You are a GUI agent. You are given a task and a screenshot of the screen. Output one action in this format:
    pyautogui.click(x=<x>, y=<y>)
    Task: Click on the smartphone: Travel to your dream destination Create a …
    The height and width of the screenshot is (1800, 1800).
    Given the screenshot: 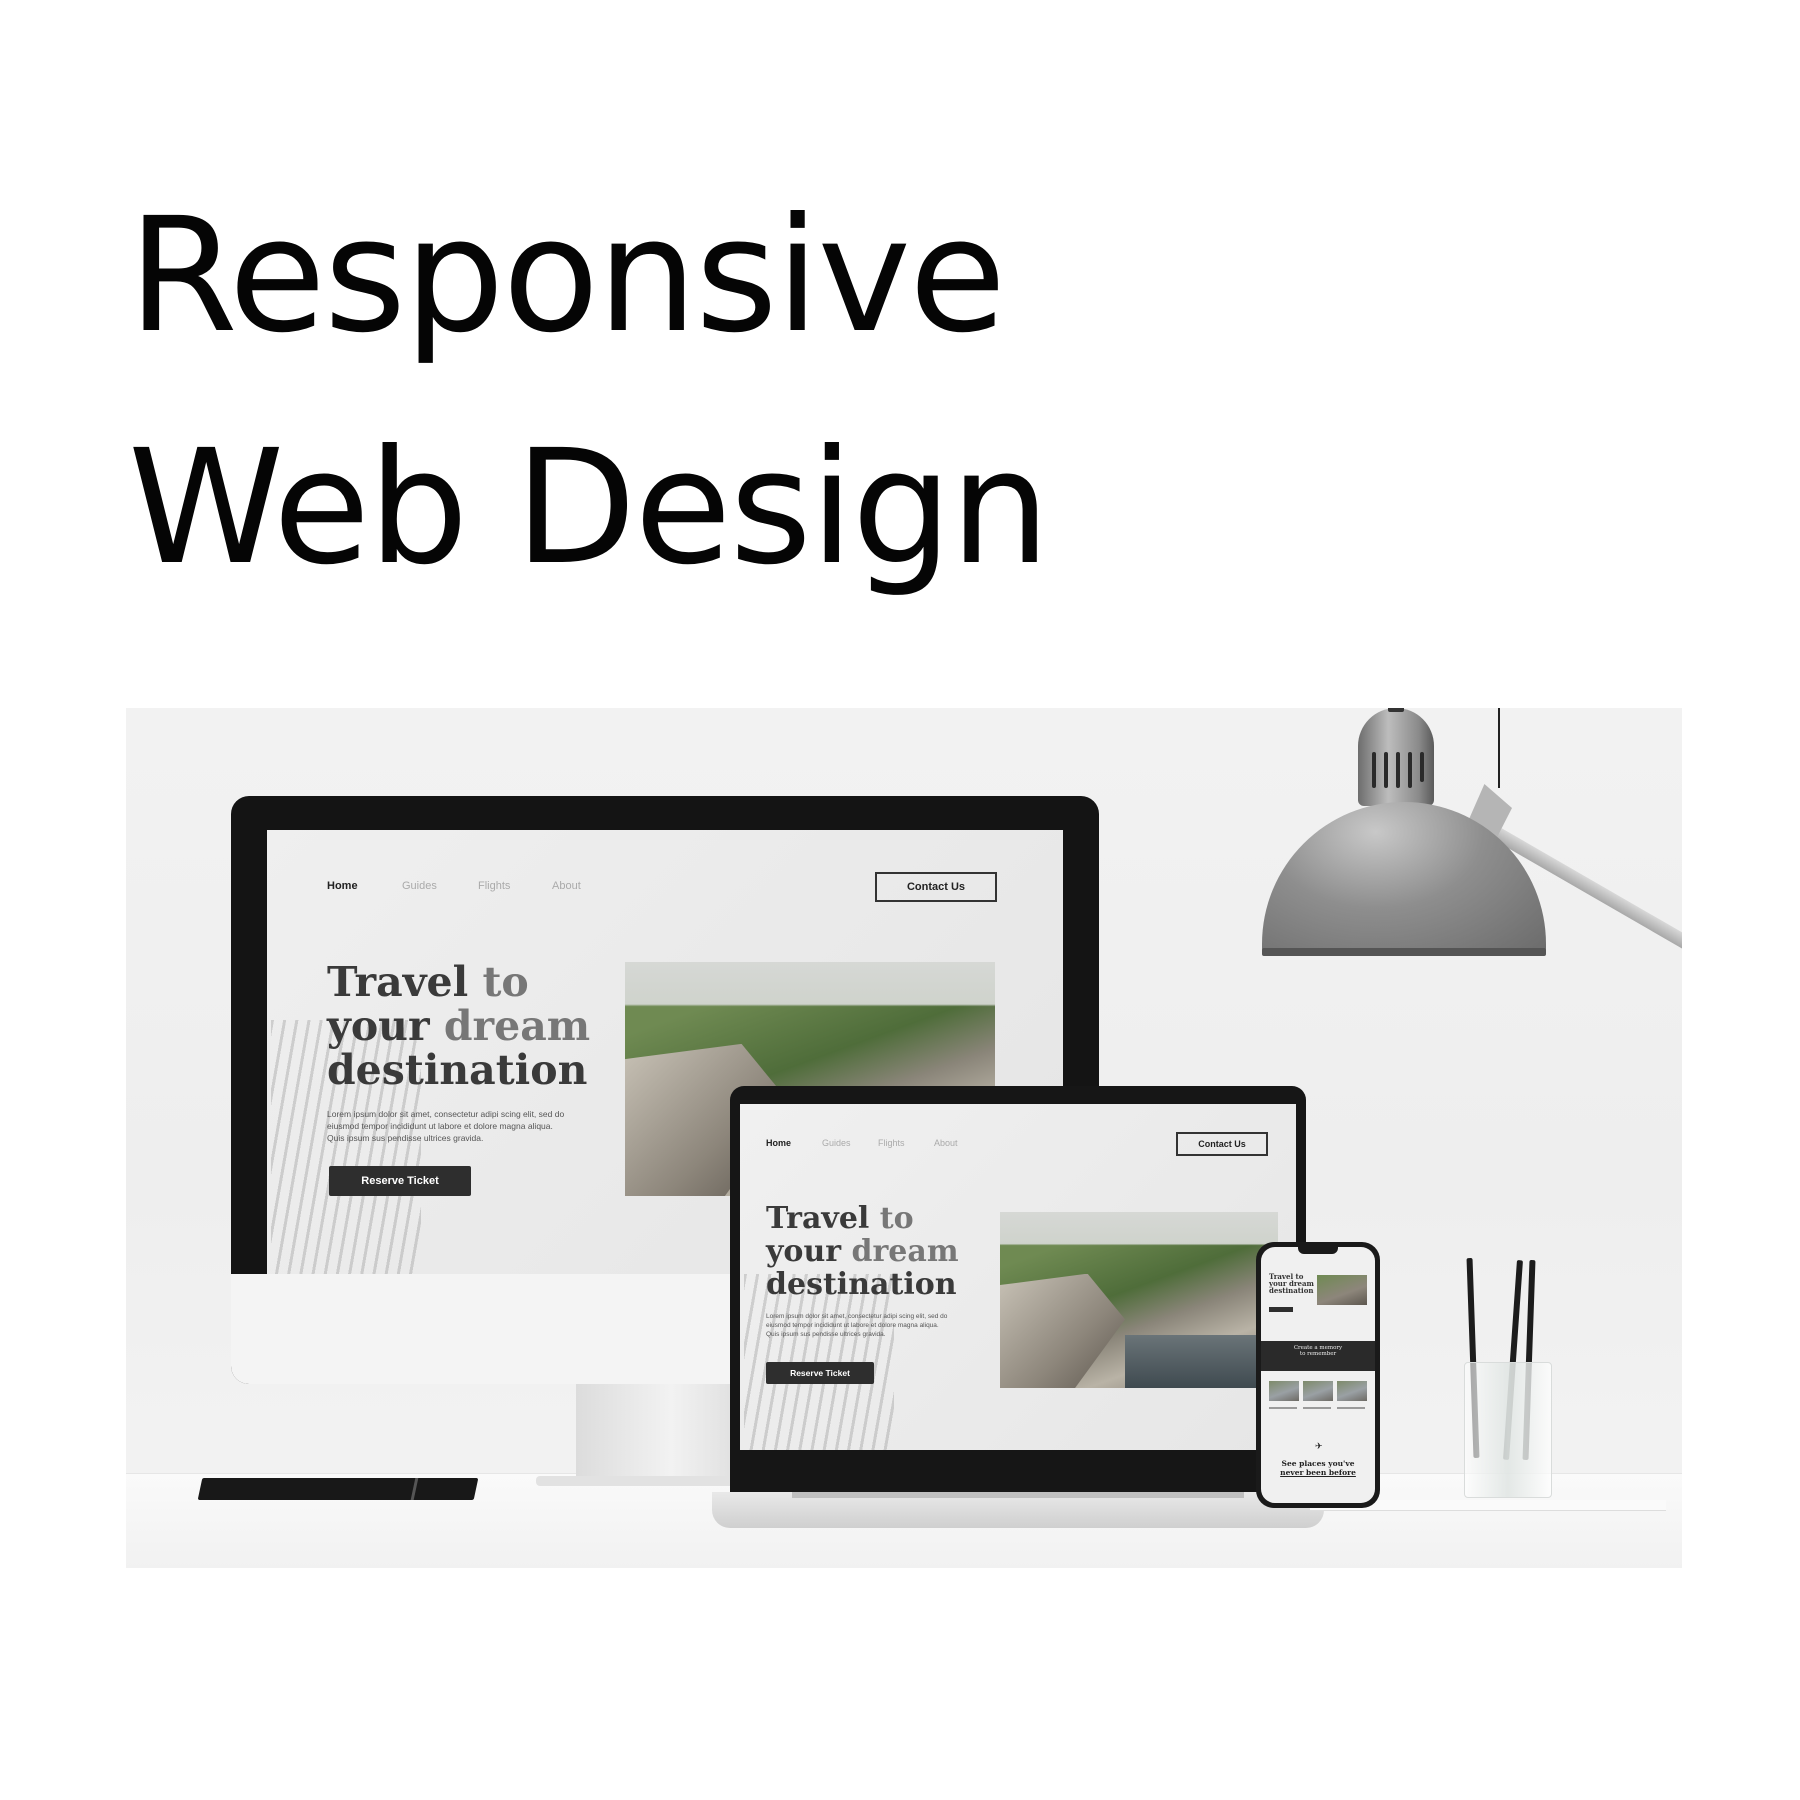 What is the action you would take?
    pyautogui.click(x=1318, y=1375)
    